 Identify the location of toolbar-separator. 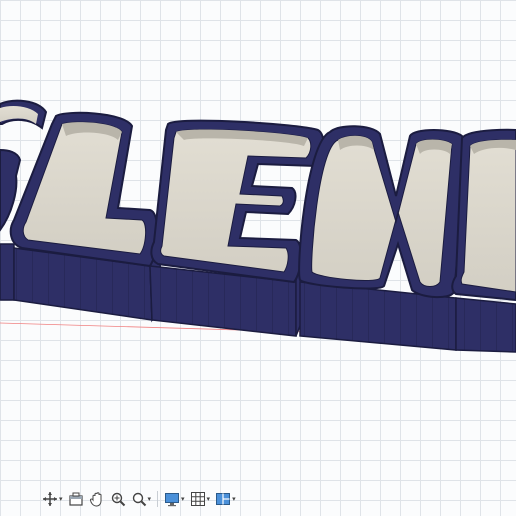
(158, 499).